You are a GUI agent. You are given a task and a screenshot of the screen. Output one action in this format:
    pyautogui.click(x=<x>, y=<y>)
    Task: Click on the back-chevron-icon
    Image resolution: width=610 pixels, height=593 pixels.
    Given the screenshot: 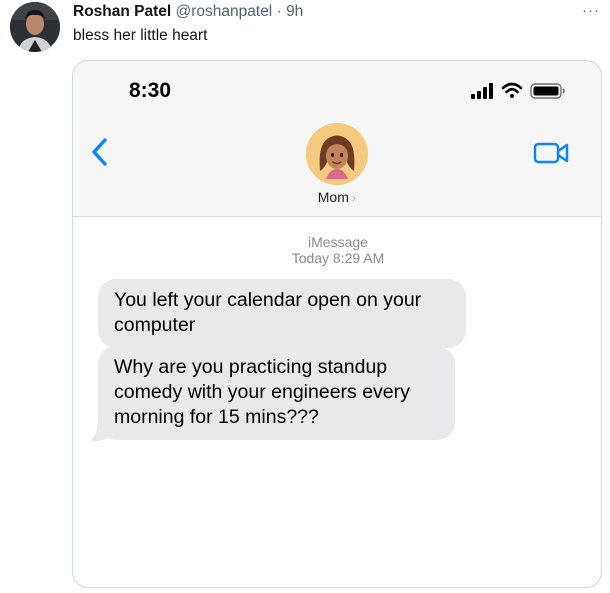 What is the action you would take?
    pyautogui.click(x=100, y=152)
    